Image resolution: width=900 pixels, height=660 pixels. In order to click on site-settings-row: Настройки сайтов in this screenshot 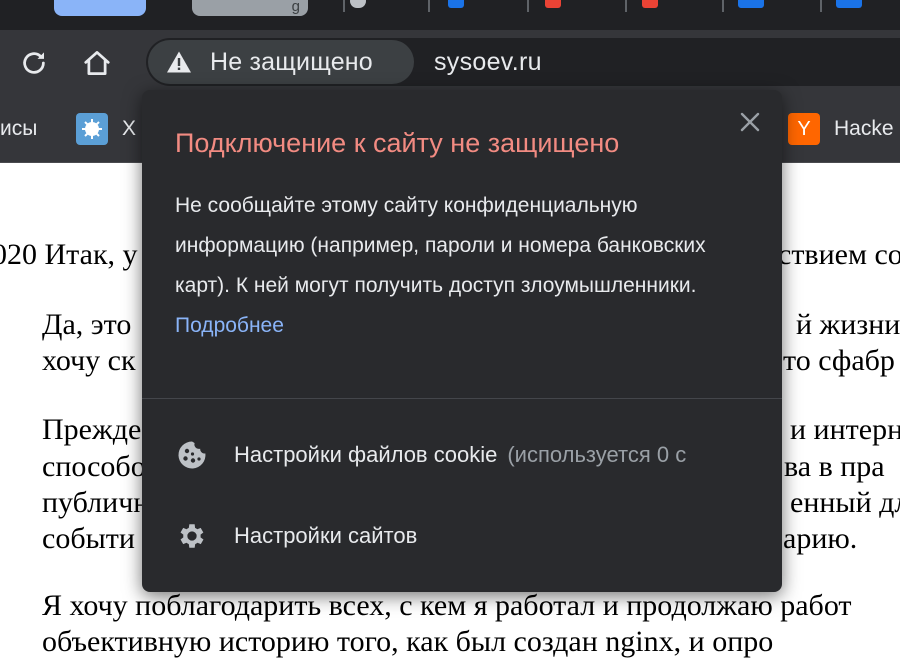, I will do `click(462, 536)`.